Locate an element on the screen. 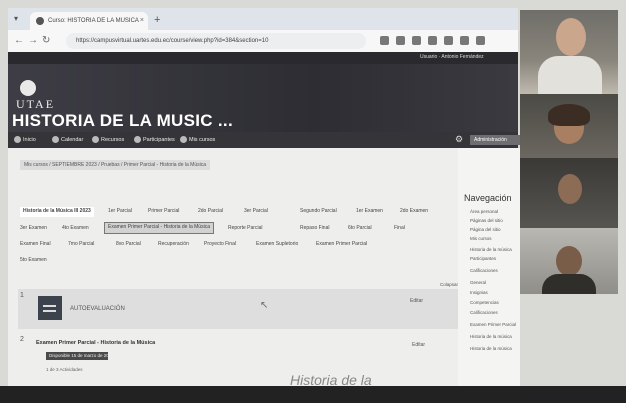  courses-icon is located at coordinates (183, 140).